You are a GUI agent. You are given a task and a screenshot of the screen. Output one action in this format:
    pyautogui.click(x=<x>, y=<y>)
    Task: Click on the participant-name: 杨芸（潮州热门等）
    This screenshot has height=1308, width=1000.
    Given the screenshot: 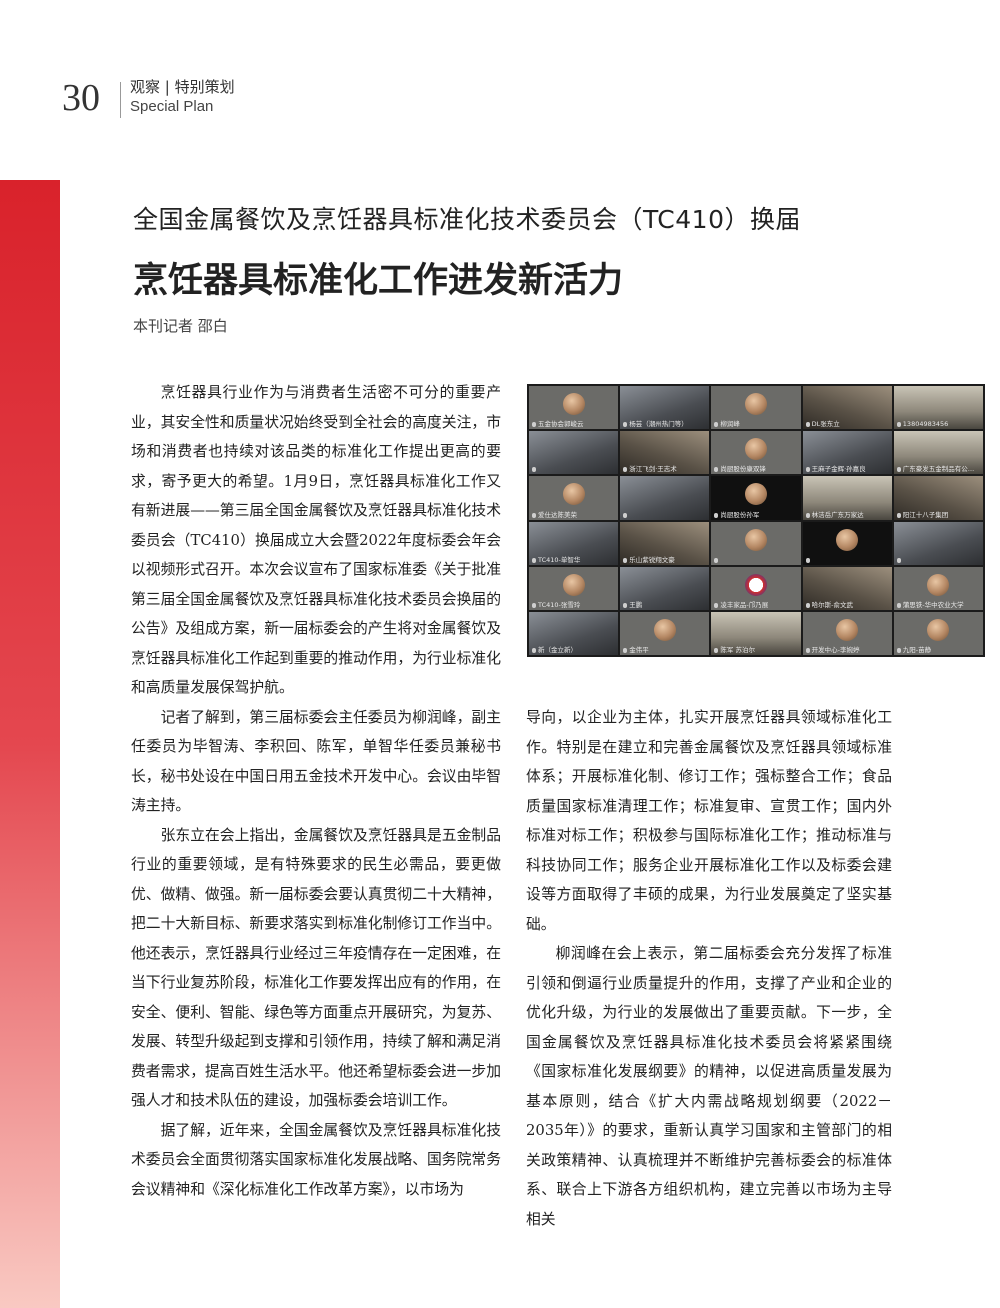 What is the action you would take?
    pyautogui.click(x=665, y=424)
    